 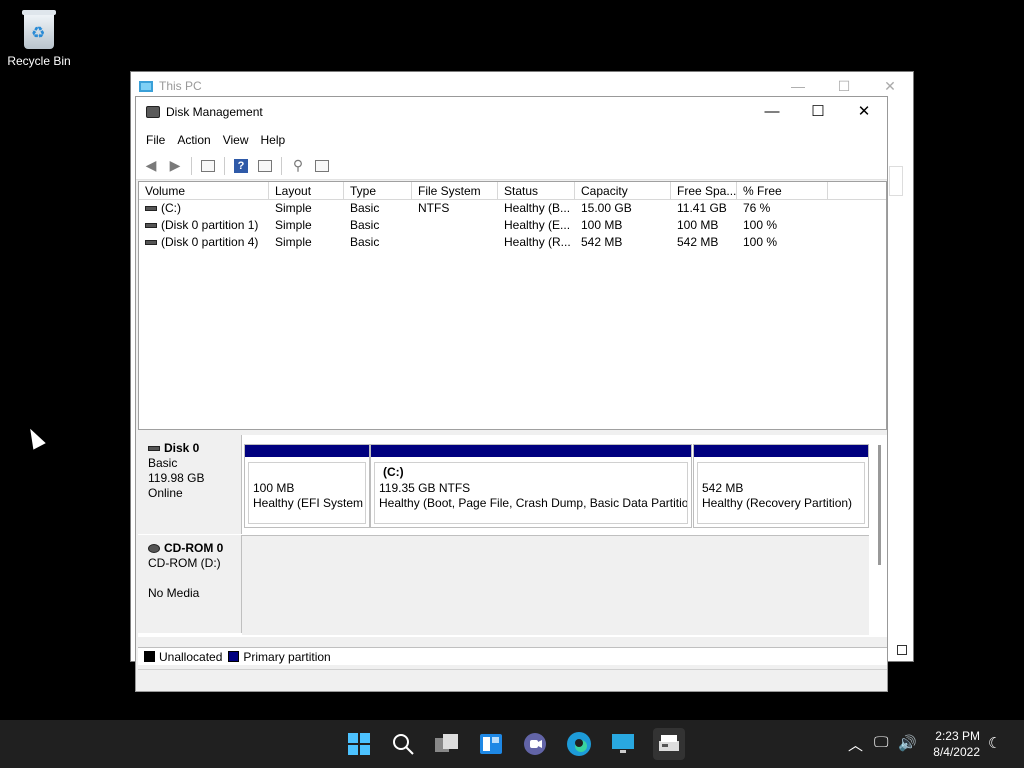 What do you see at coordinates (39, 38) in the screenshot?
I see `recycle-bin-desktop-icon: ♻ Recycle Bin` at bounding box center [39, 38].